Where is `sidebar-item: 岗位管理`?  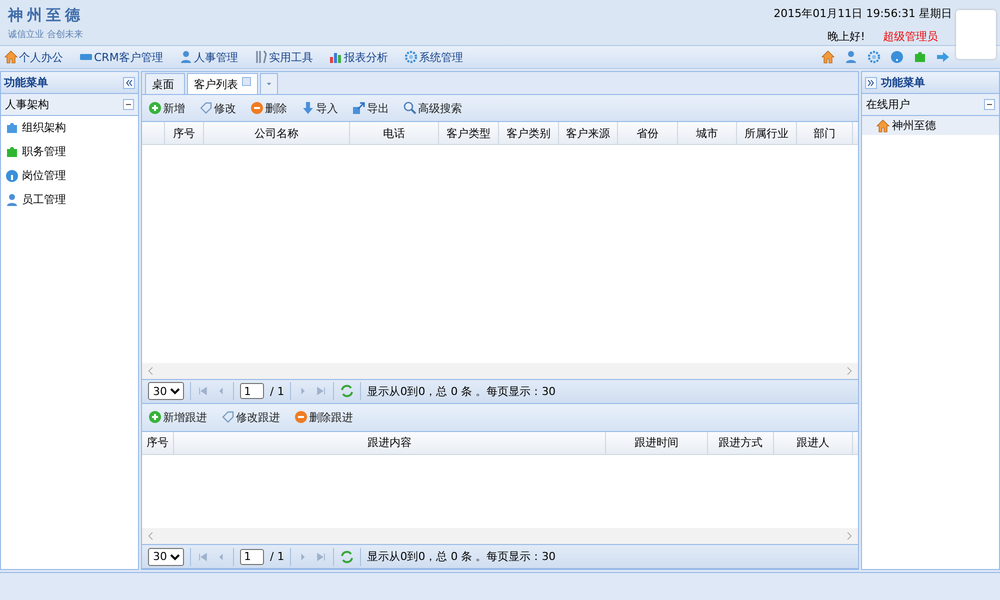
sidebar-item: 岗位管理 is located at coordinates (69, 176).